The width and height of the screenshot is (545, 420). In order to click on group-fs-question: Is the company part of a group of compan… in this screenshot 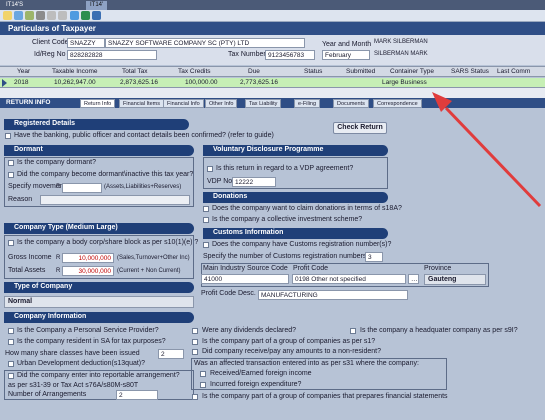, I will do `click(325, 396)`.